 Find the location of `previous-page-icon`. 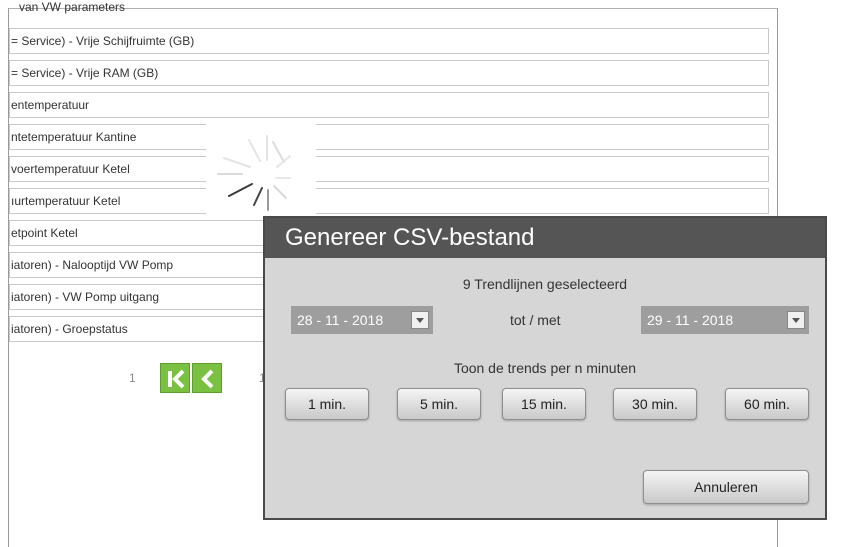

previous-page-icon is located at coordinates (207, 379).